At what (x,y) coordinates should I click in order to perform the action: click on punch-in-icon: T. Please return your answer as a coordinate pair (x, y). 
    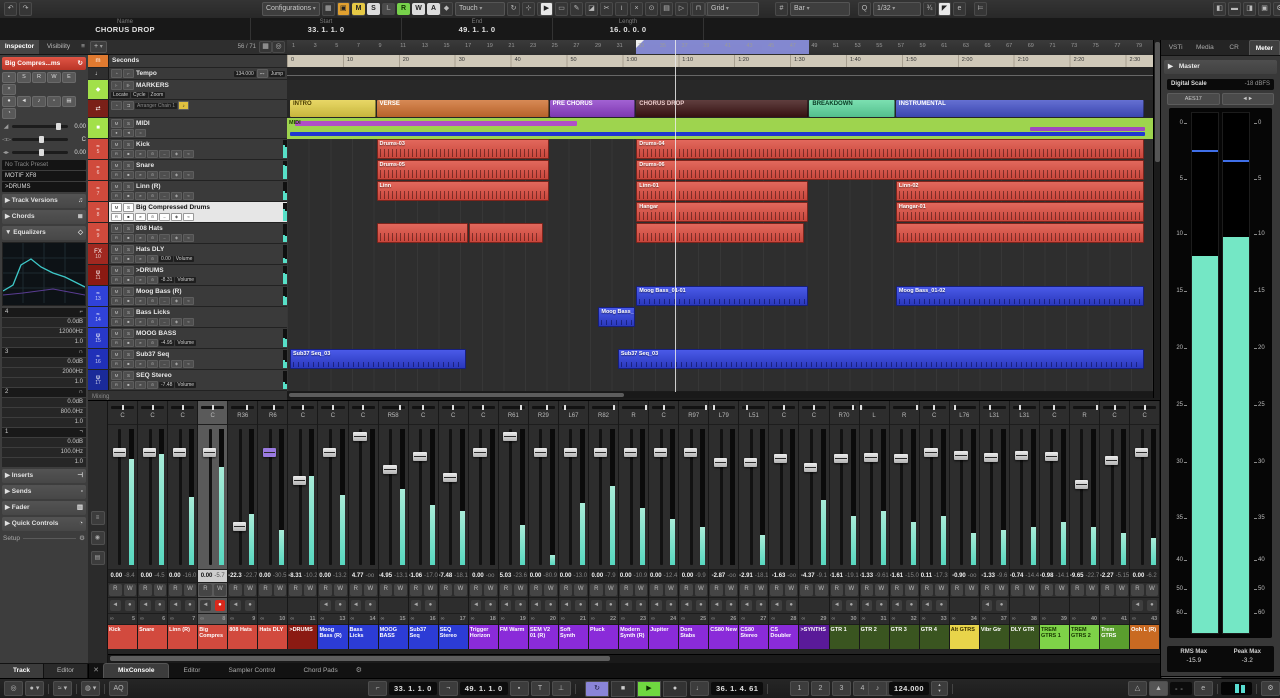
    Looking at the image, I should click on (540, 688).